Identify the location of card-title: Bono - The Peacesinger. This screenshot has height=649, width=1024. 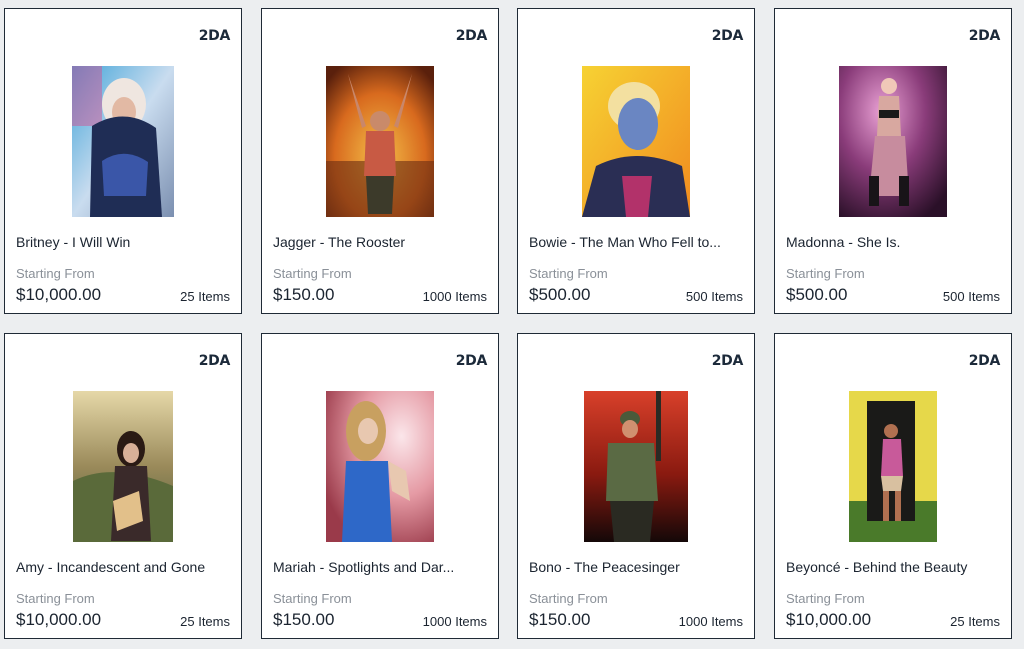
(604, 567).